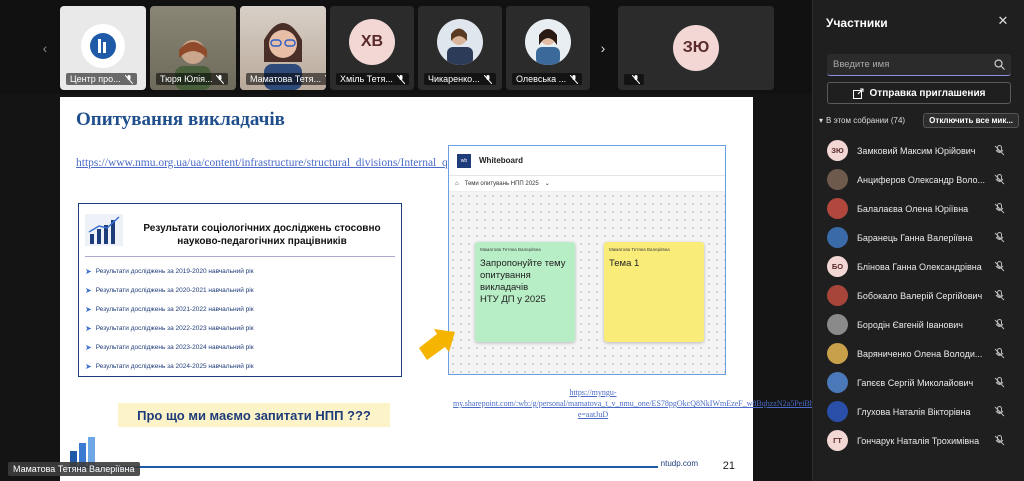 This screenshot has width=1024, height=481. What do you see at coordinates (821, 120) in the screenshot?
I see `chevron-down-icon: ▾` at bounding box center [821, 120].